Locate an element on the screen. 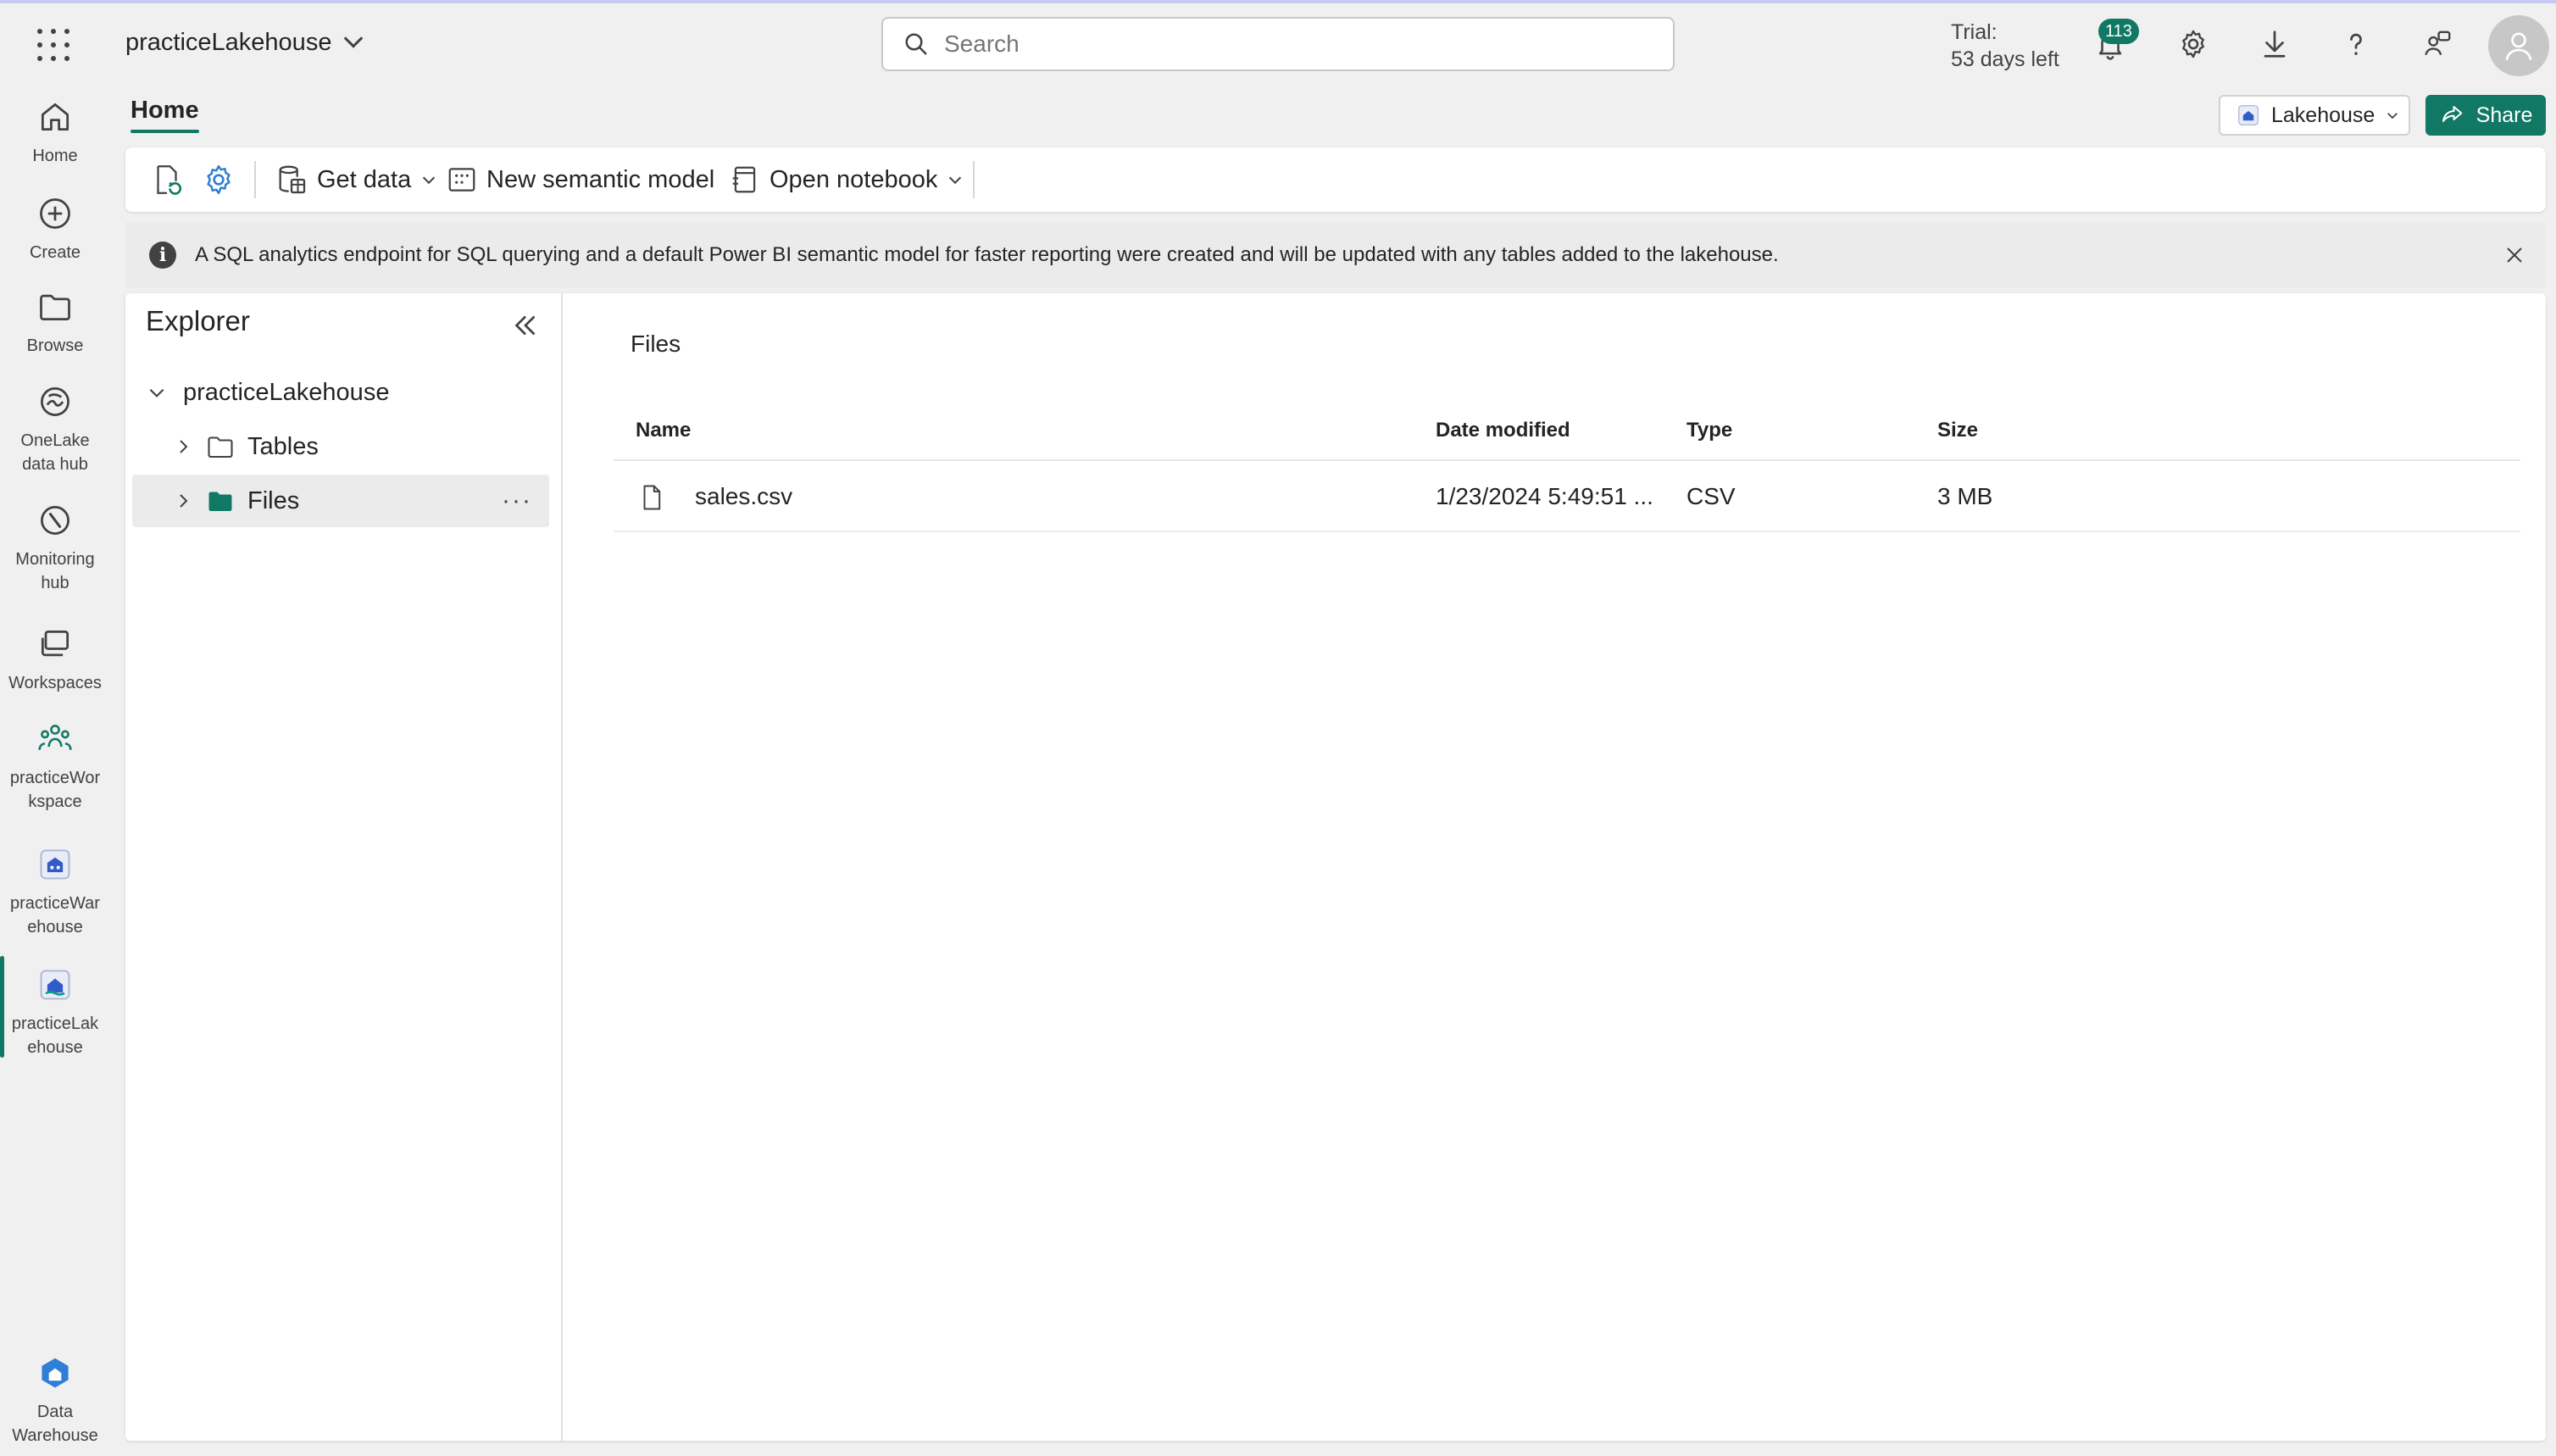  download-icon is located at coordinates (2275, 45).